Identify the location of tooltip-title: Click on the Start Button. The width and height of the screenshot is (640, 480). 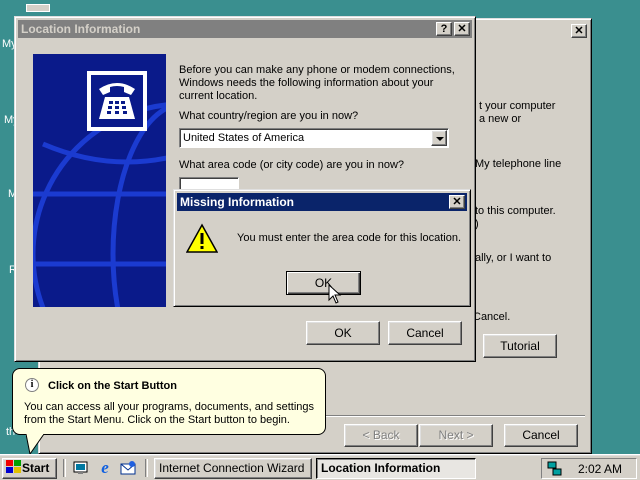
(112, 386).